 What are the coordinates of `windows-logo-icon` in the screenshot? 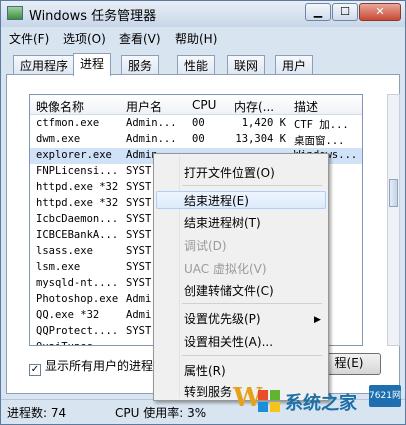 It's located at (269, 401).